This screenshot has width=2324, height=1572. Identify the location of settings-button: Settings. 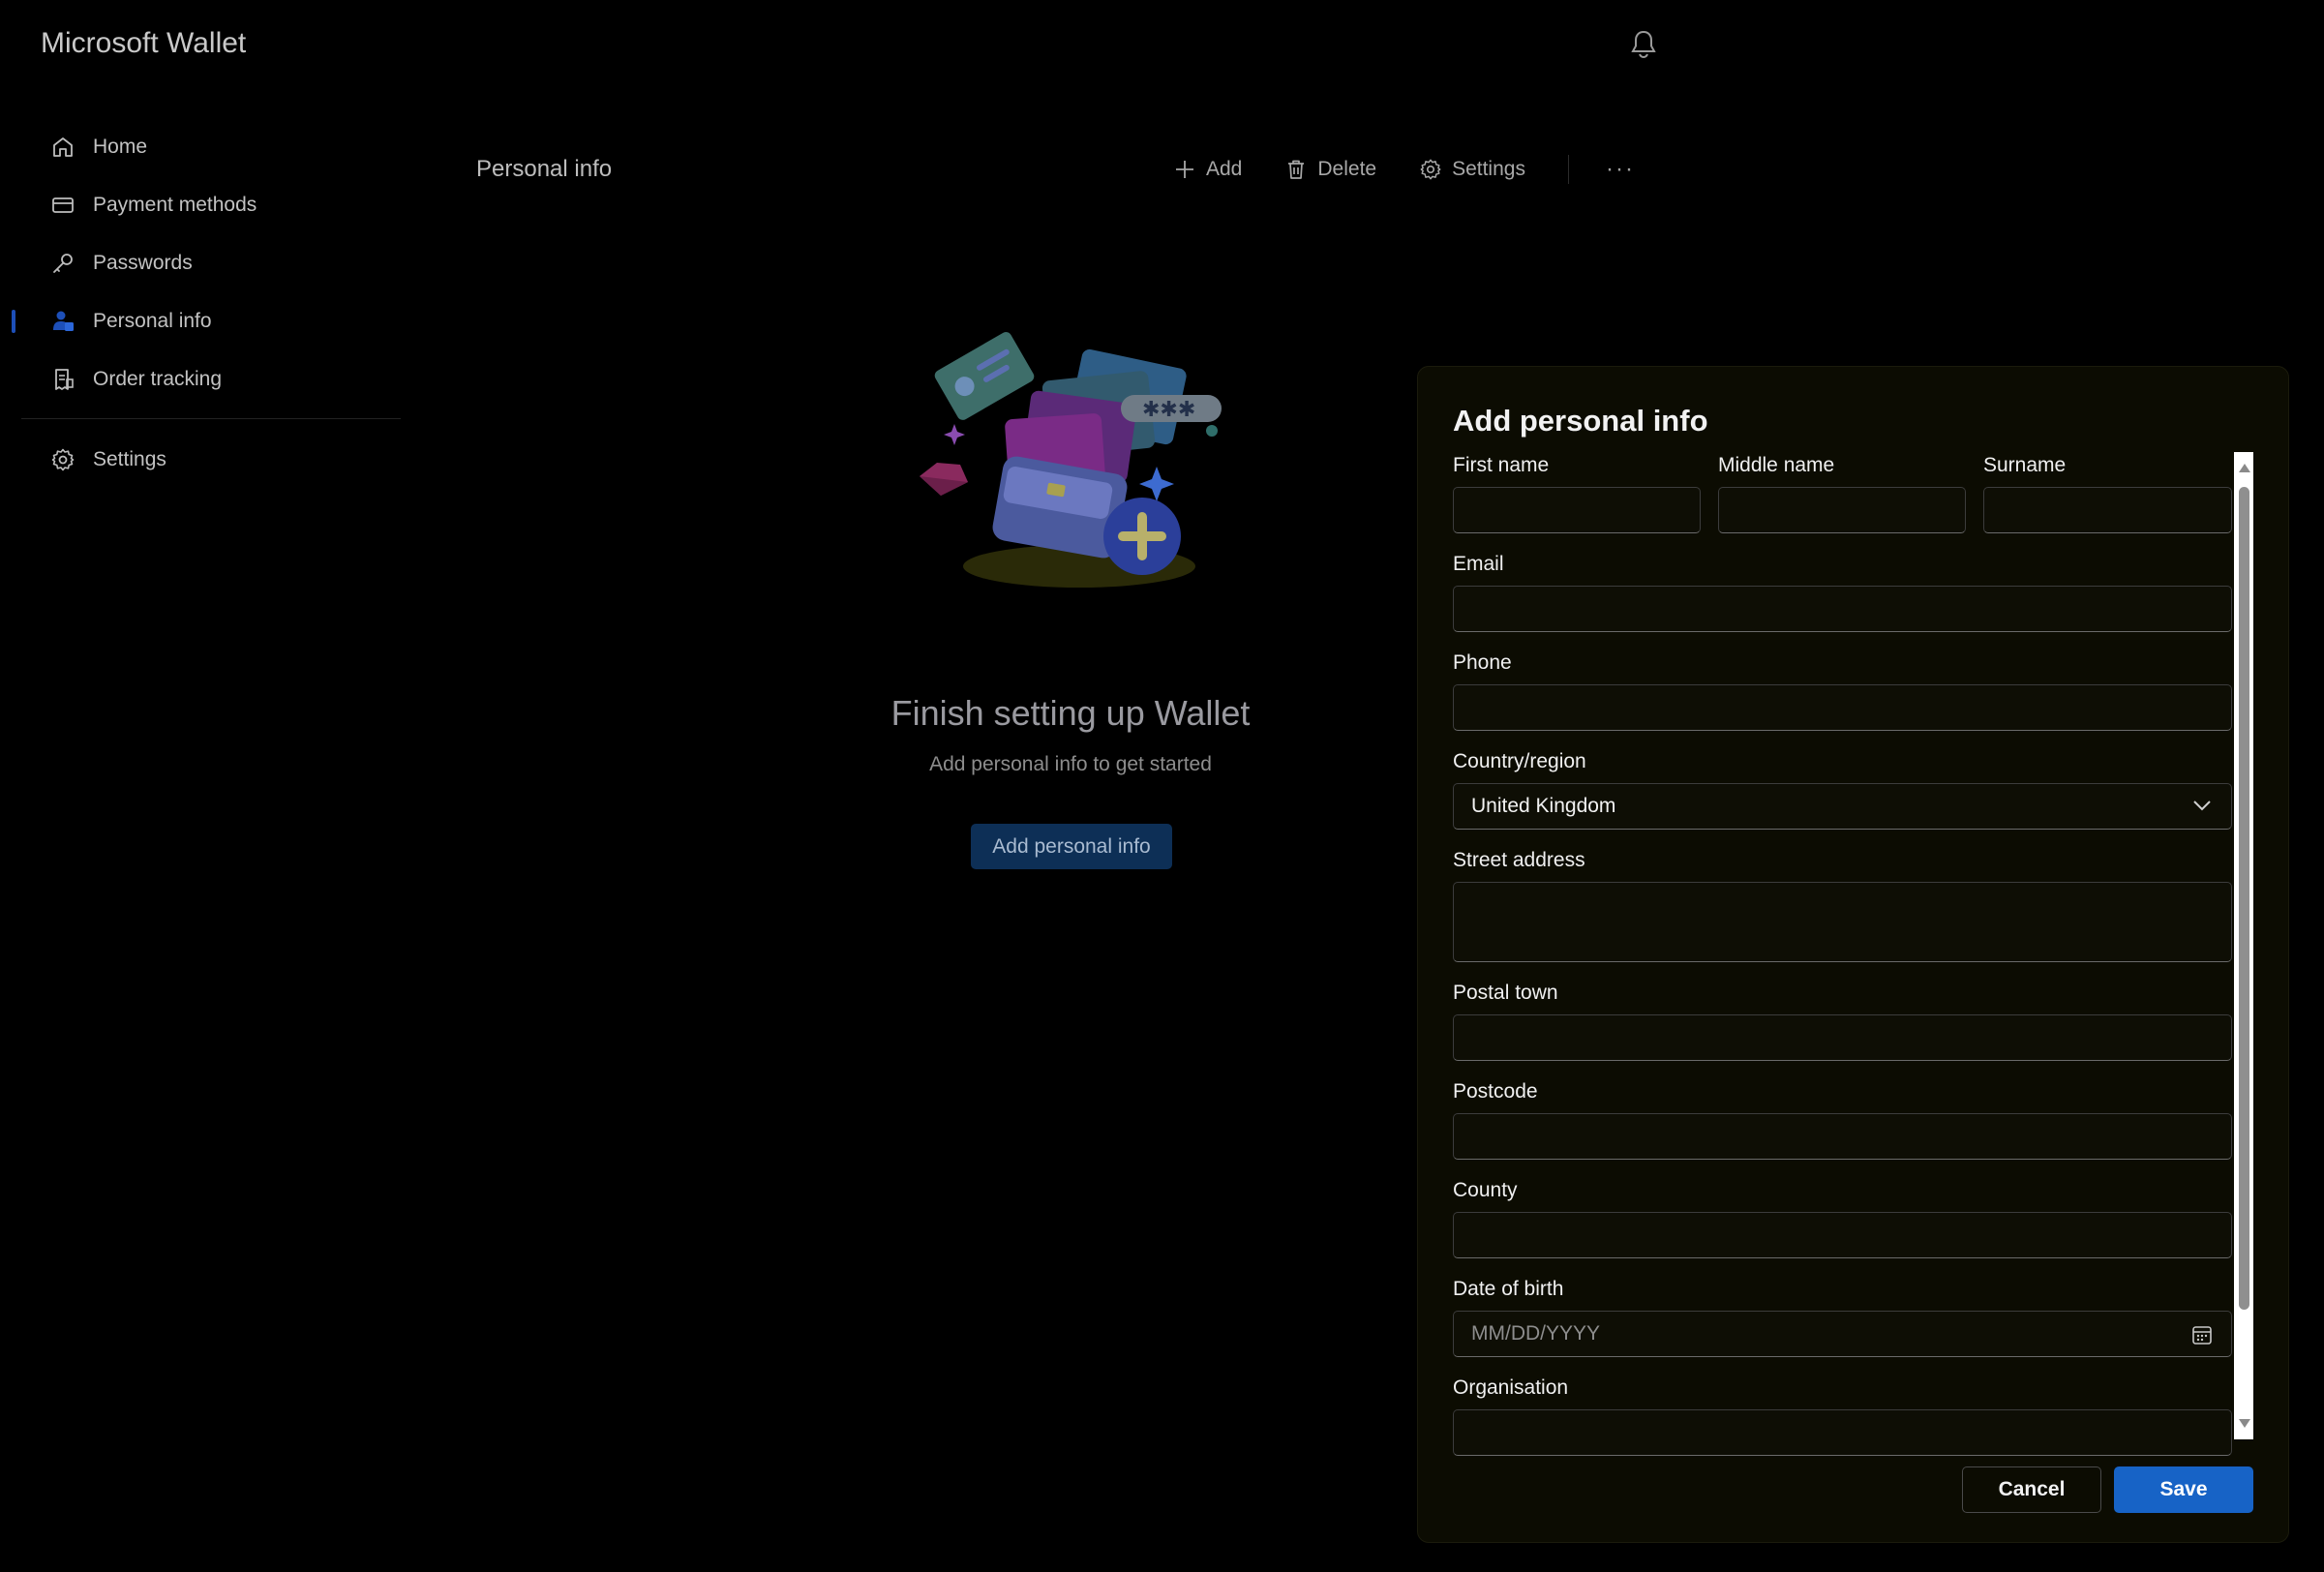
(1472, 169).